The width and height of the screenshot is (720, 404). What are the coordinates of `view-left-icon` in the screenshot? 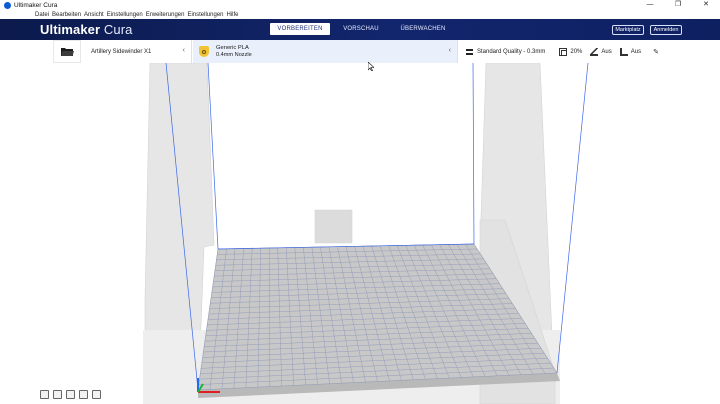 It's located at (83, 394).